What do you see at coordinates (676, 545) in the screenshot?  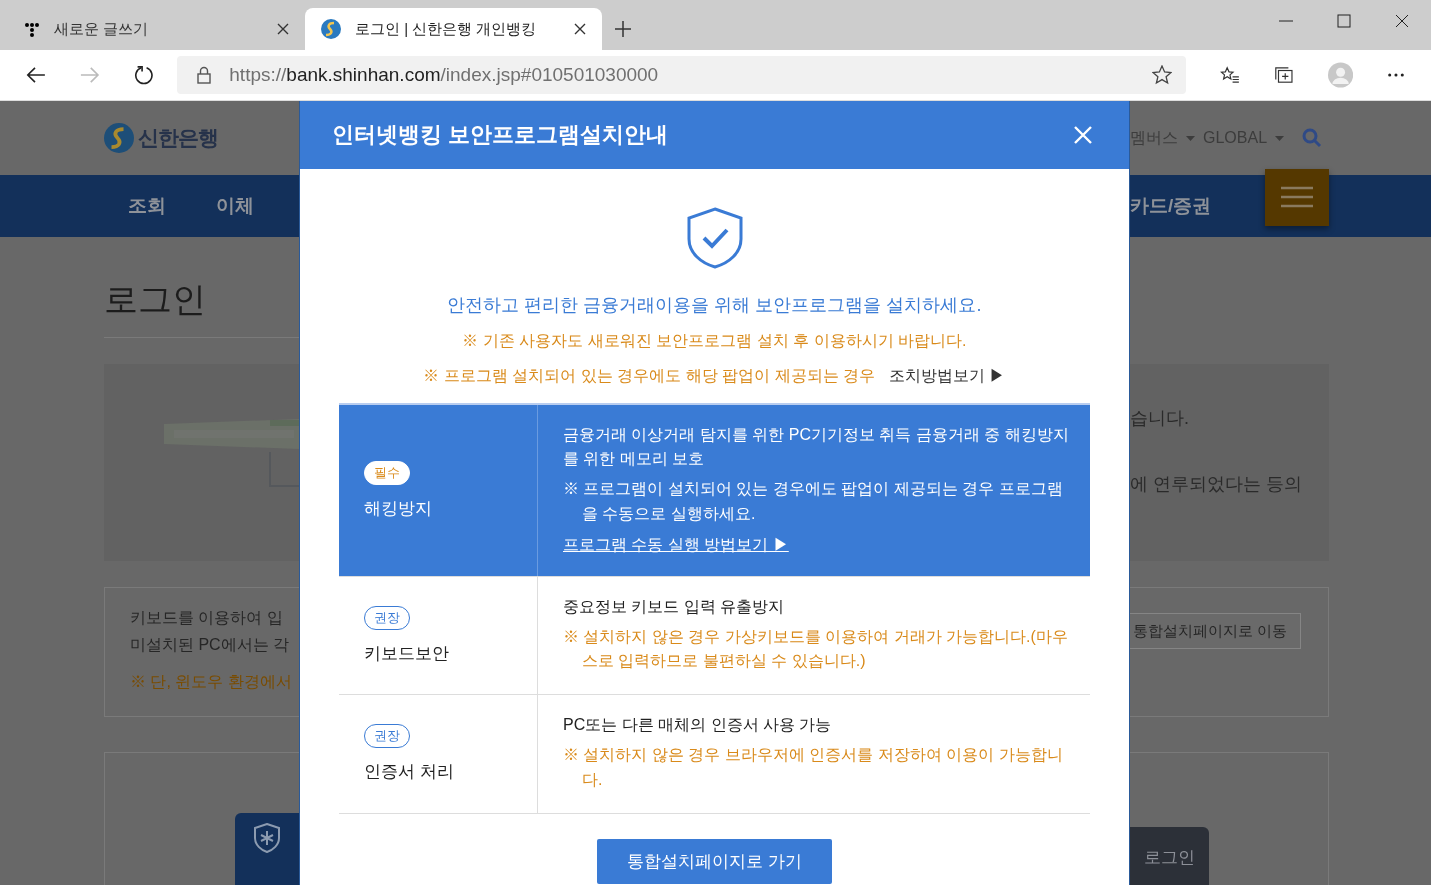 I see `guide-link: 프로그램 수동 실행 방법보기 ▶` at bounding box center [676, 545].